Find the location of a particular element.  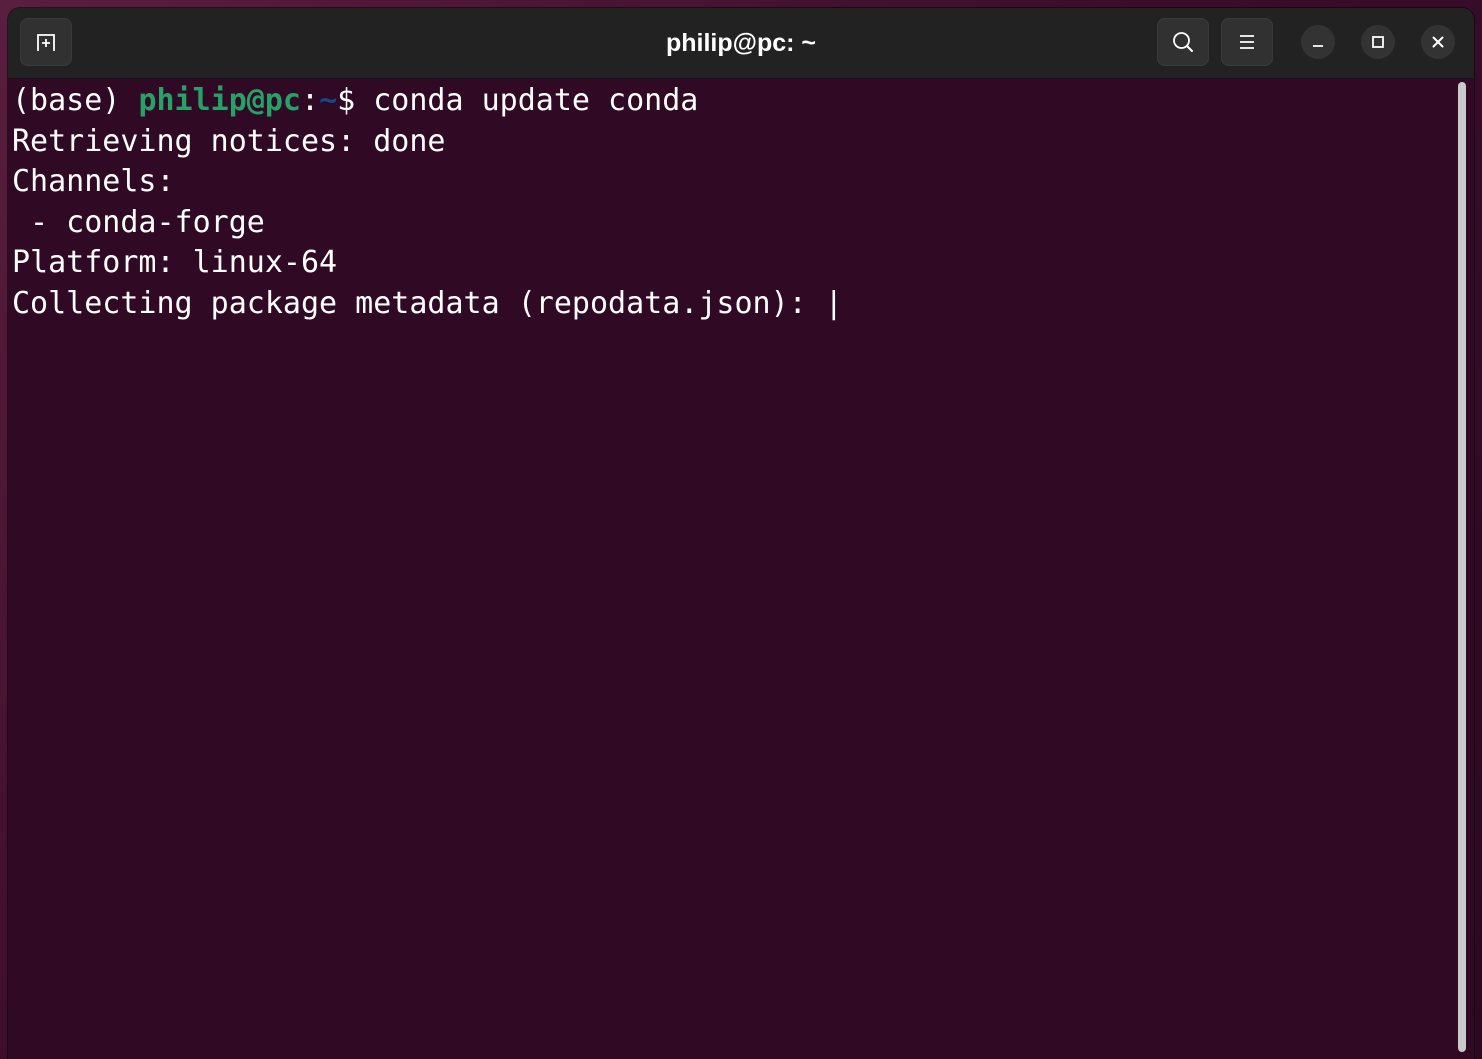

prompt-path: ~ is located at coordinates (328, 100).